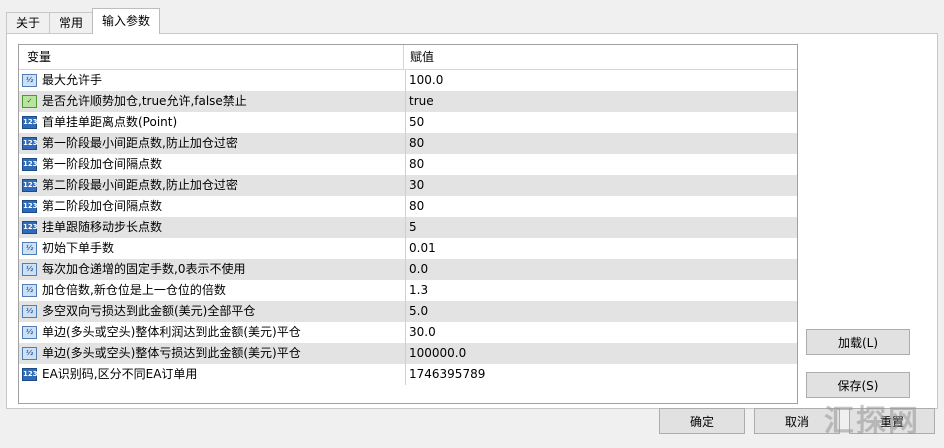 The image size is (944, 448). I want to click on parameter-name-cell: ½ 单边(多头或空头)整体亏损达到此金额(美元)平仓, so click(212, 353).